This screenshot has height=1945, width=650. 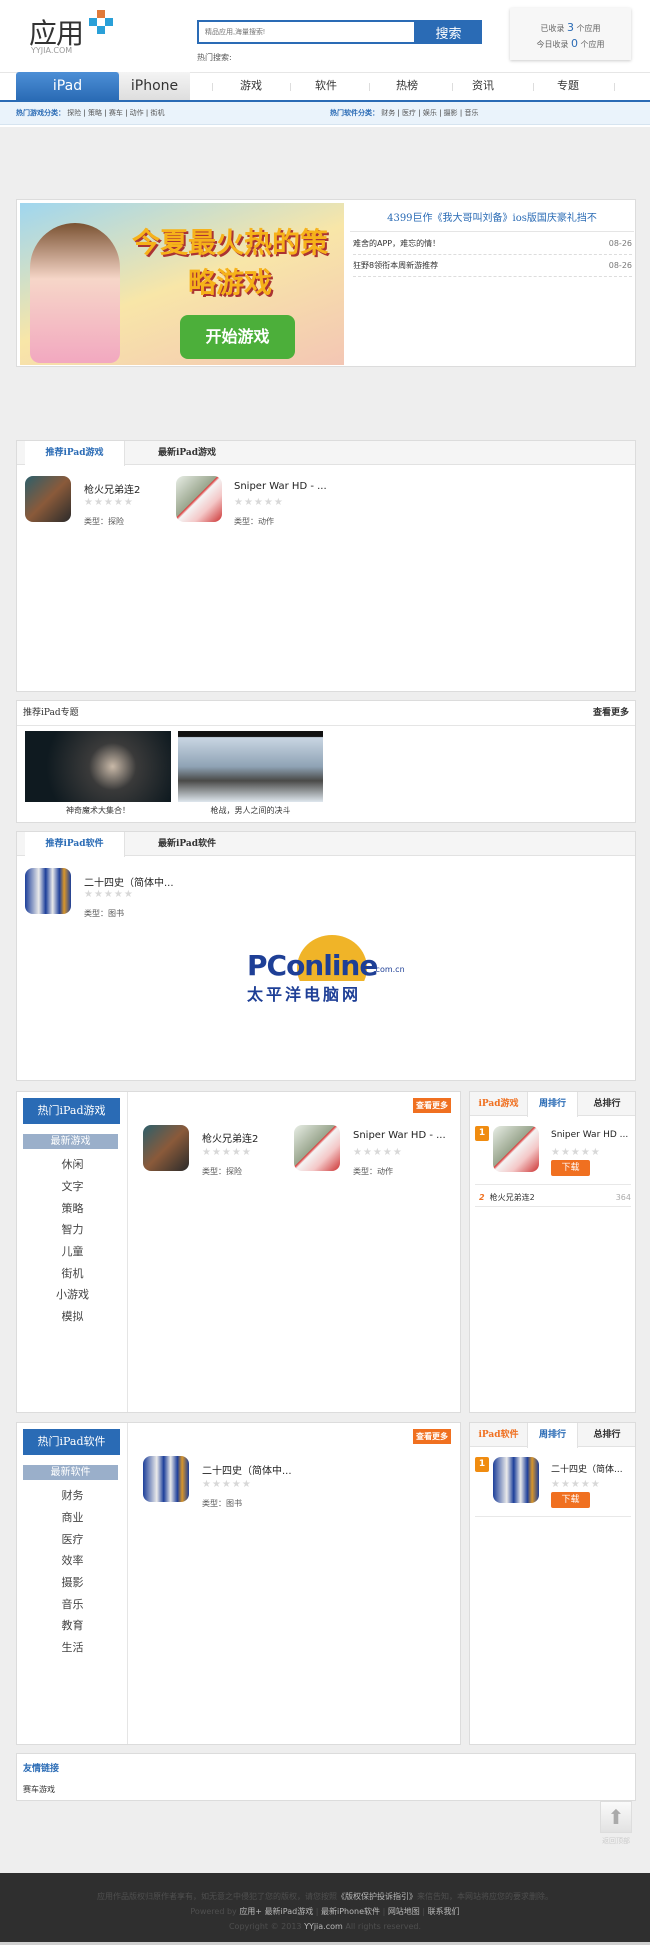 What do you see at coordinates (492, 266) in the screenshot?
I see `news-item: 狂野8领衔本周新游推荐 08-26` at bounding box center [492, 266].